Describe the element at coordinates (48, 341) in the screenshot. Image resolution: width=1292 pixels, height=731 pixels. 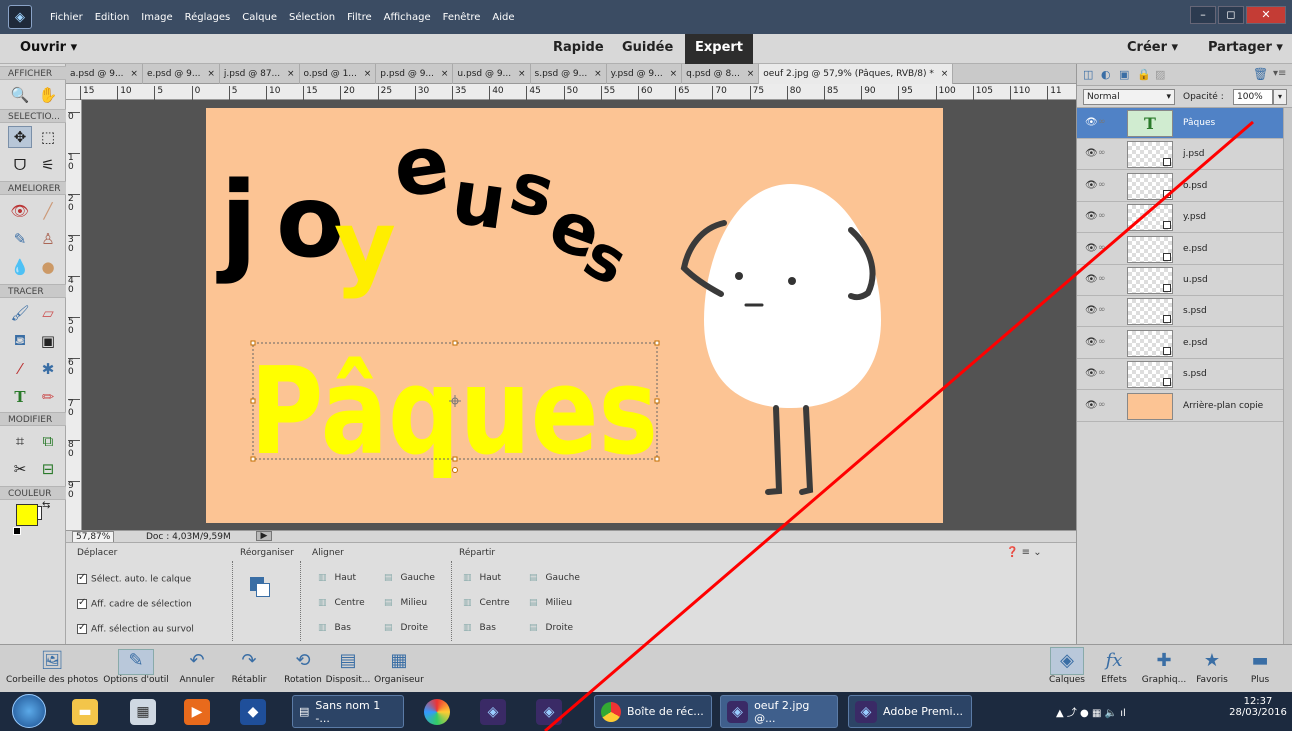
I see `gradient-icon: ▣` at that location.